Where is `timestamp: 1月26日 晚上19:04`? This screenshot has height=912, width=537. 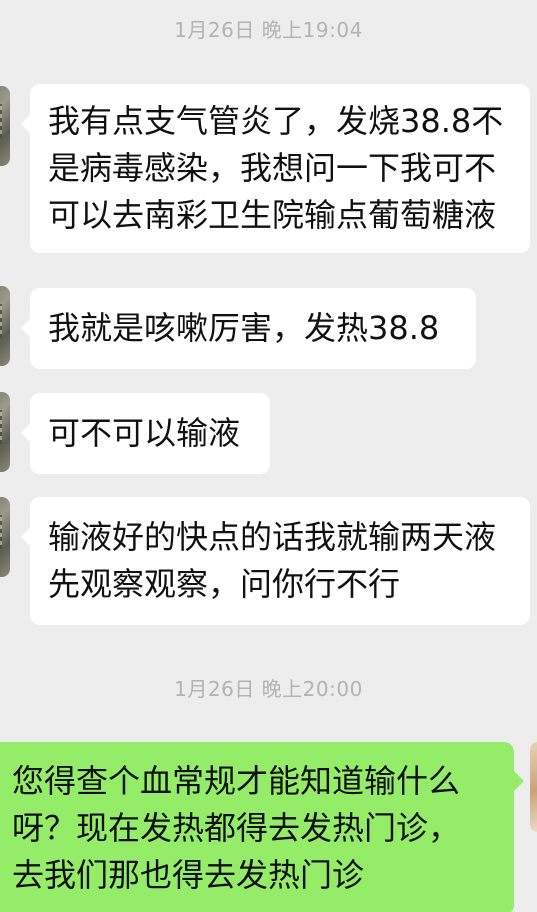 timestamp: 1月26日 晚上19:04 is located at coordinates (268, 30).